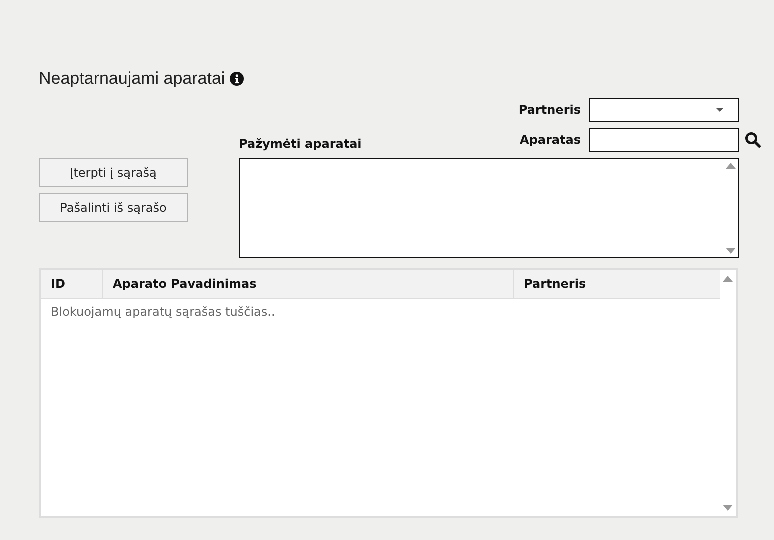  I want to click on selected-listbox, so click(489, 208).